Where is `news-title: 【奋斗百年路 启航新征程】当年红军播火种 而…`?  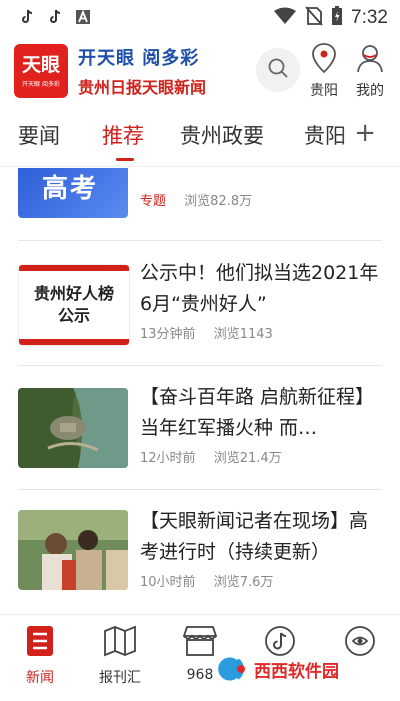
news-title: 【奋斗百年路 启航新征程】当年红军播火种 而… is located at coordinates (261, 413).